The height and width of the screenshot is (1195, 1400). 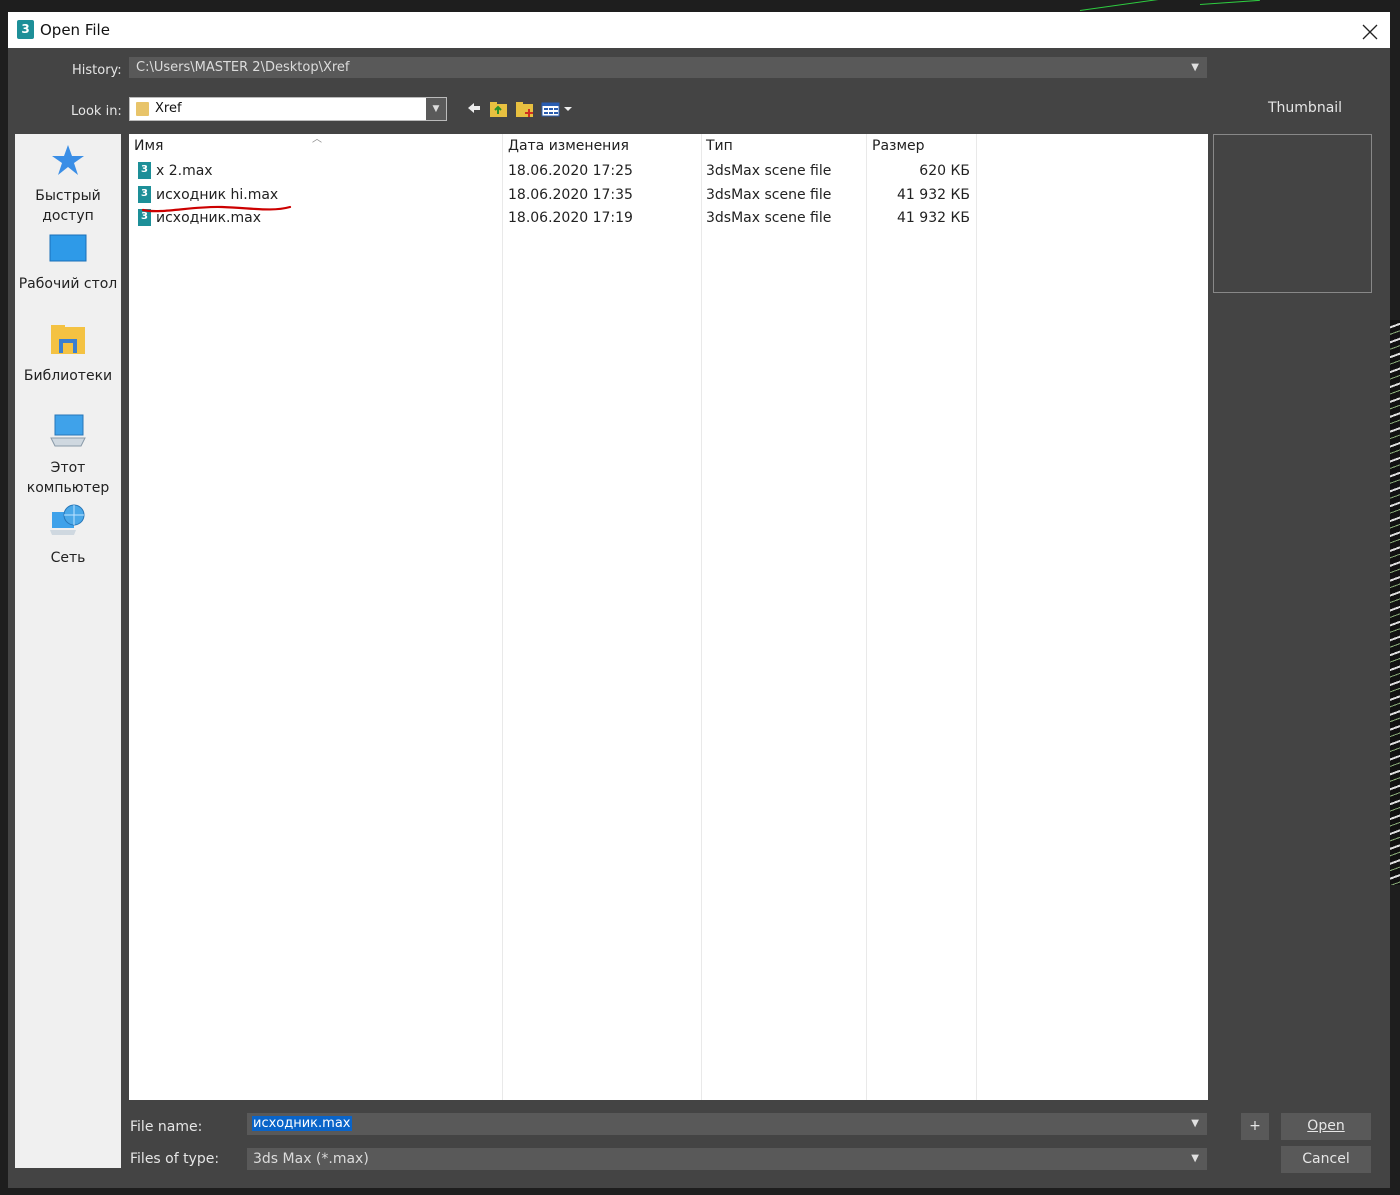 I want to click on look-in-dropdown: Xref ▼, so click(x=288, y=109).